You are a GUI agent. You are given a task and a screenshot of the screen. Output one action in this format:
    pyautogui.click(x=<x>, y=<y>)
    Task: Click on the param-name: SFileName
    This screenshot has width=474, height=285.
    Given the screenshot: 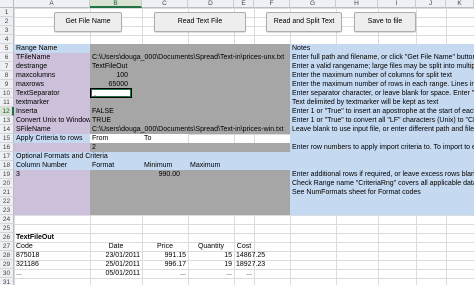 What is the action you would take?
    pyautogui.click(x=52, y=129)
    